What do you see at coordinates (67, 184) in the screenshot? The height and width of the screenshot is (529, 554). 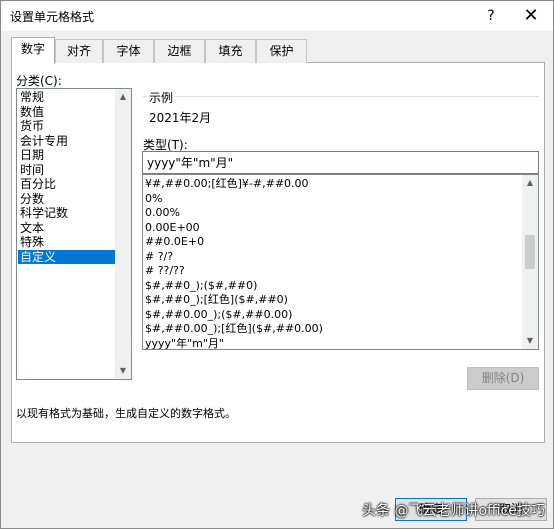 I see `category-item-percentage: 百分比` at bounding box center [67, 184].